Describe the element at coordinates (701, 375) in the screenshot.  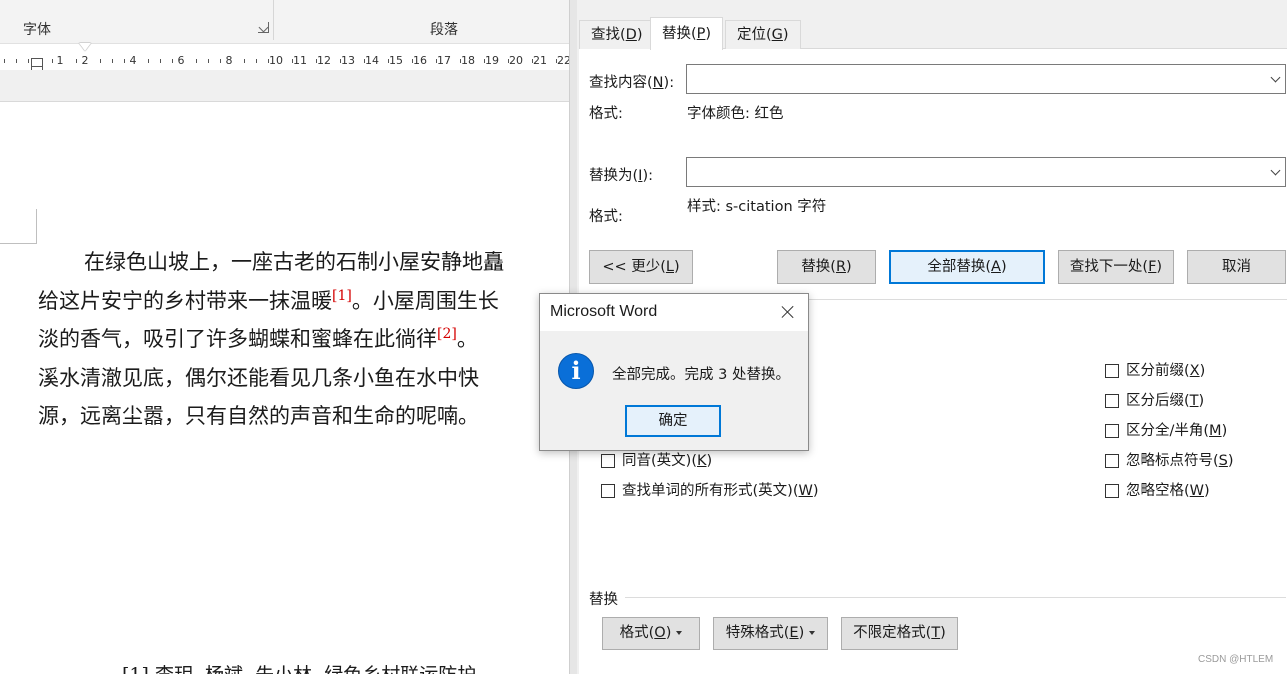
I see `message-text: 全部完成。完成 3 处替换。` at that location.